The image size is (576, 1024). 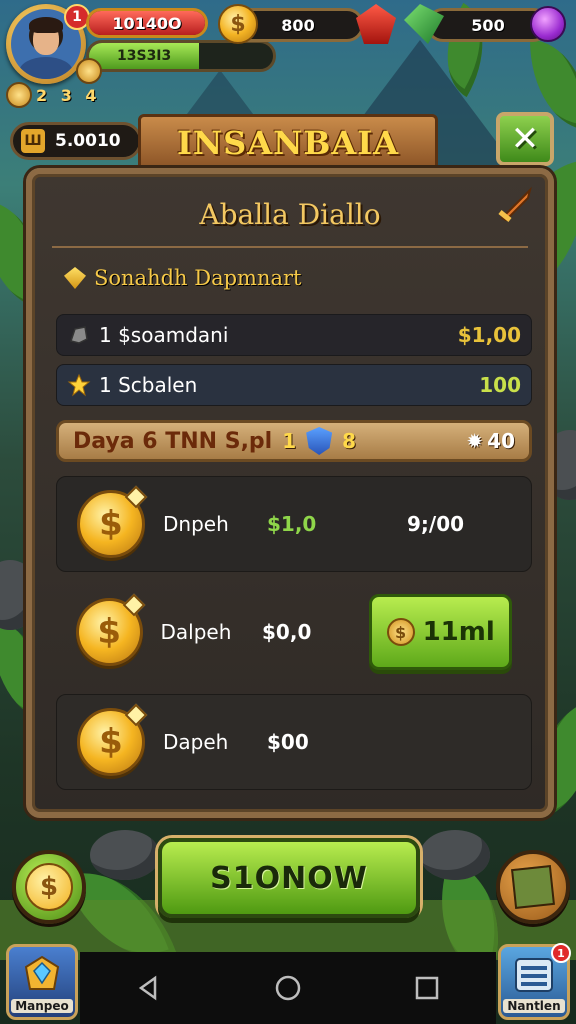 I want to click on title-banner: INSANBAIA, so click(x=288, y=143).